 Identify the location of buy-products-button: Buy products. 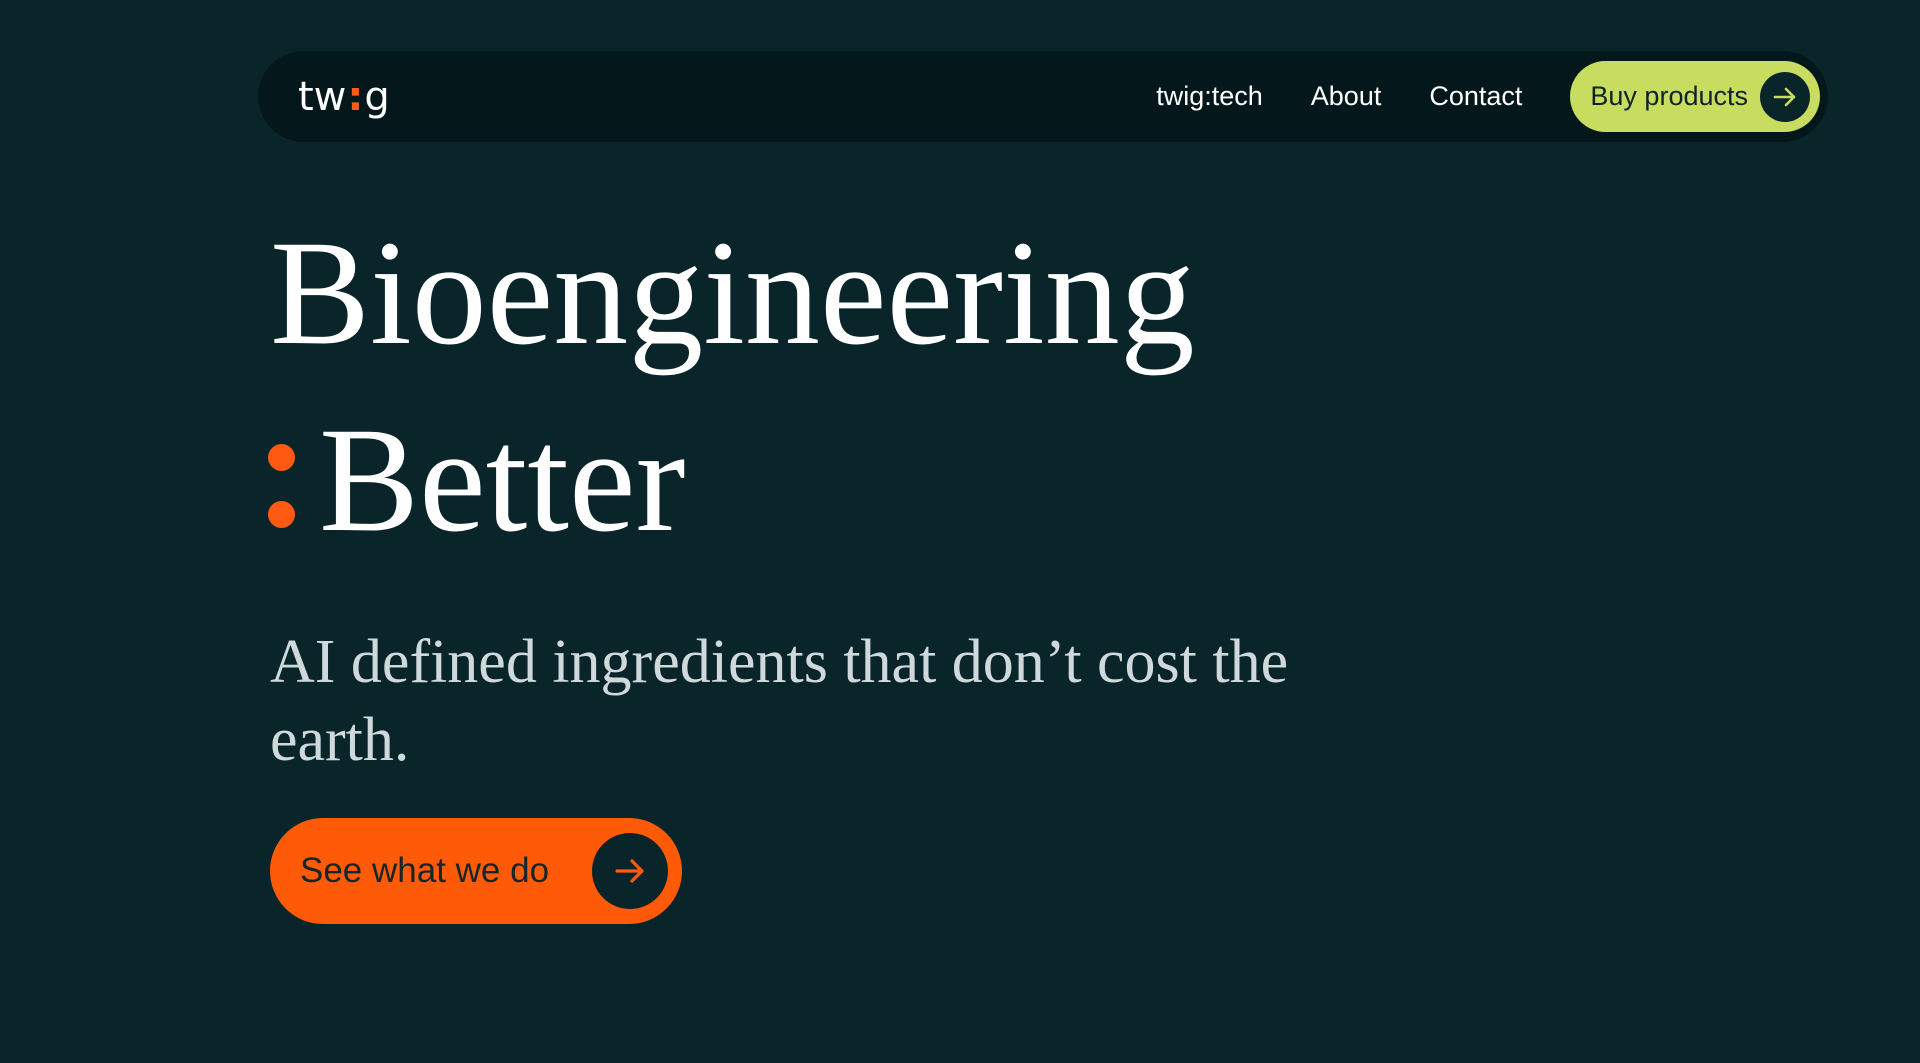
(1695, 96).